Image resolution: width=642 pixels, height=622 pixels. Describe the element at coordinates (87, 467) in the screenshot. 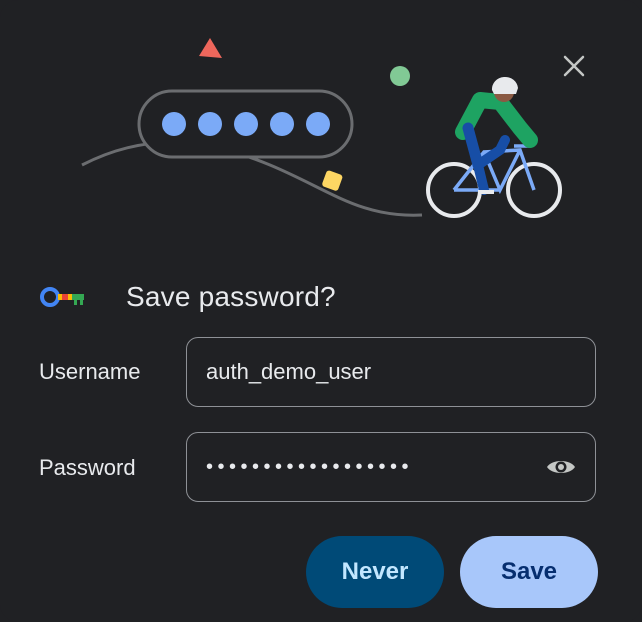

I see `password-label: Password` at that location.